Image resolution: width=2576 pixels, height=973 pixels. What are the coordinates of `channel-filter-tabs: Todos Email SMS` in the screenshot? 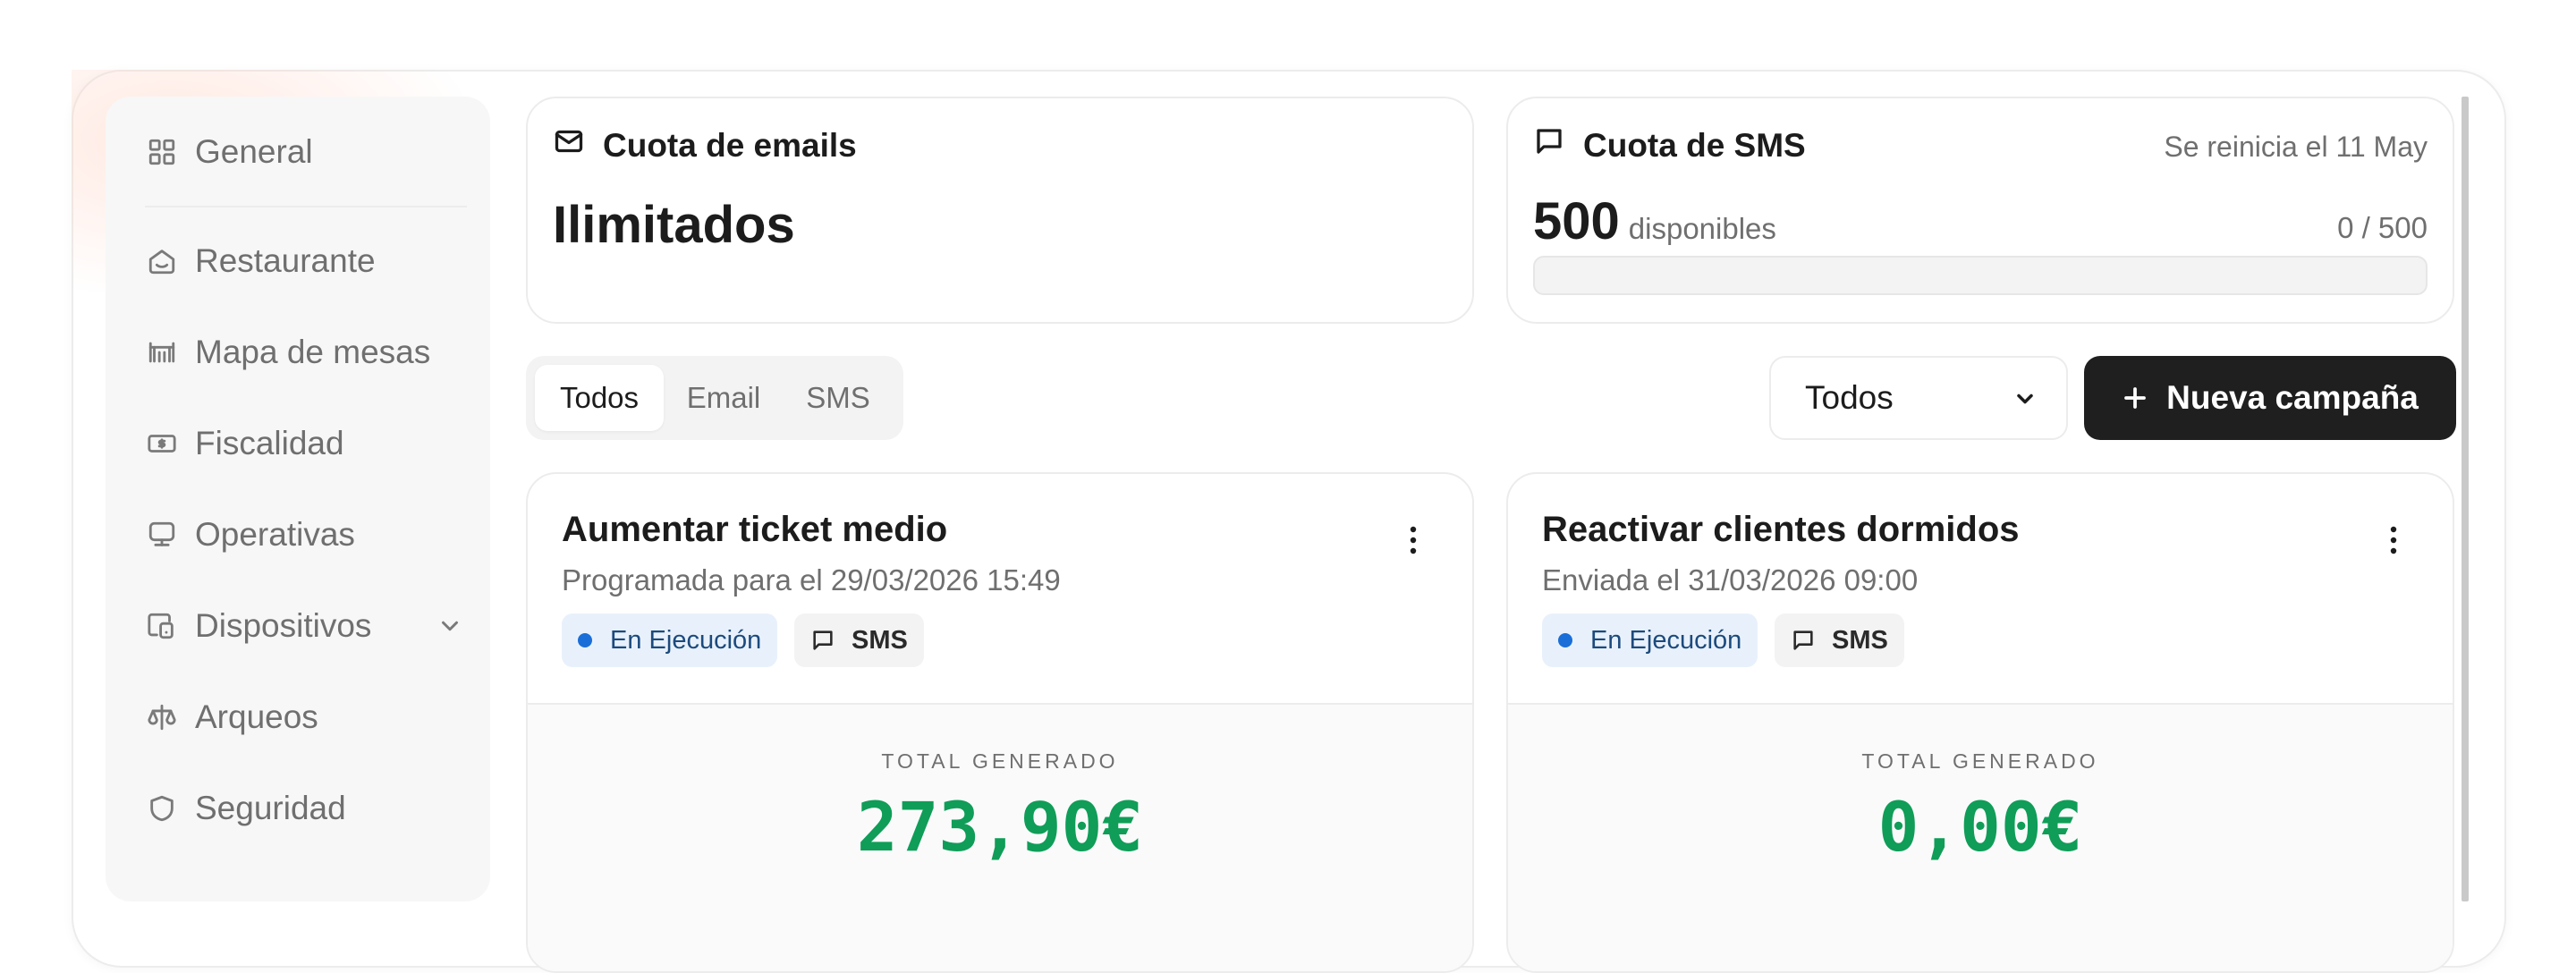 It's located at (714, 398).